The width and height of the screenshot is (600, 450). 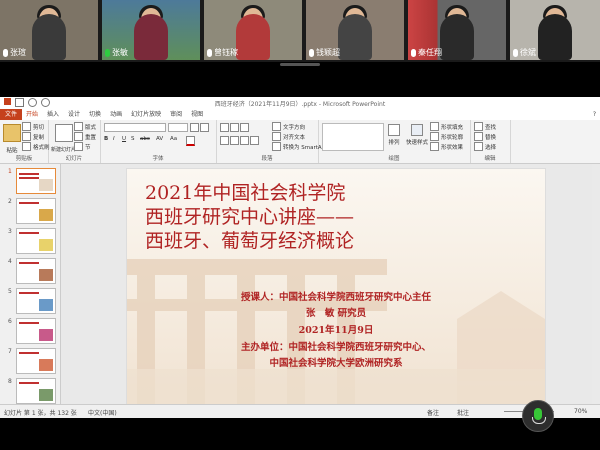 I want to click on help-button: ?, so click(x=594, y=114).